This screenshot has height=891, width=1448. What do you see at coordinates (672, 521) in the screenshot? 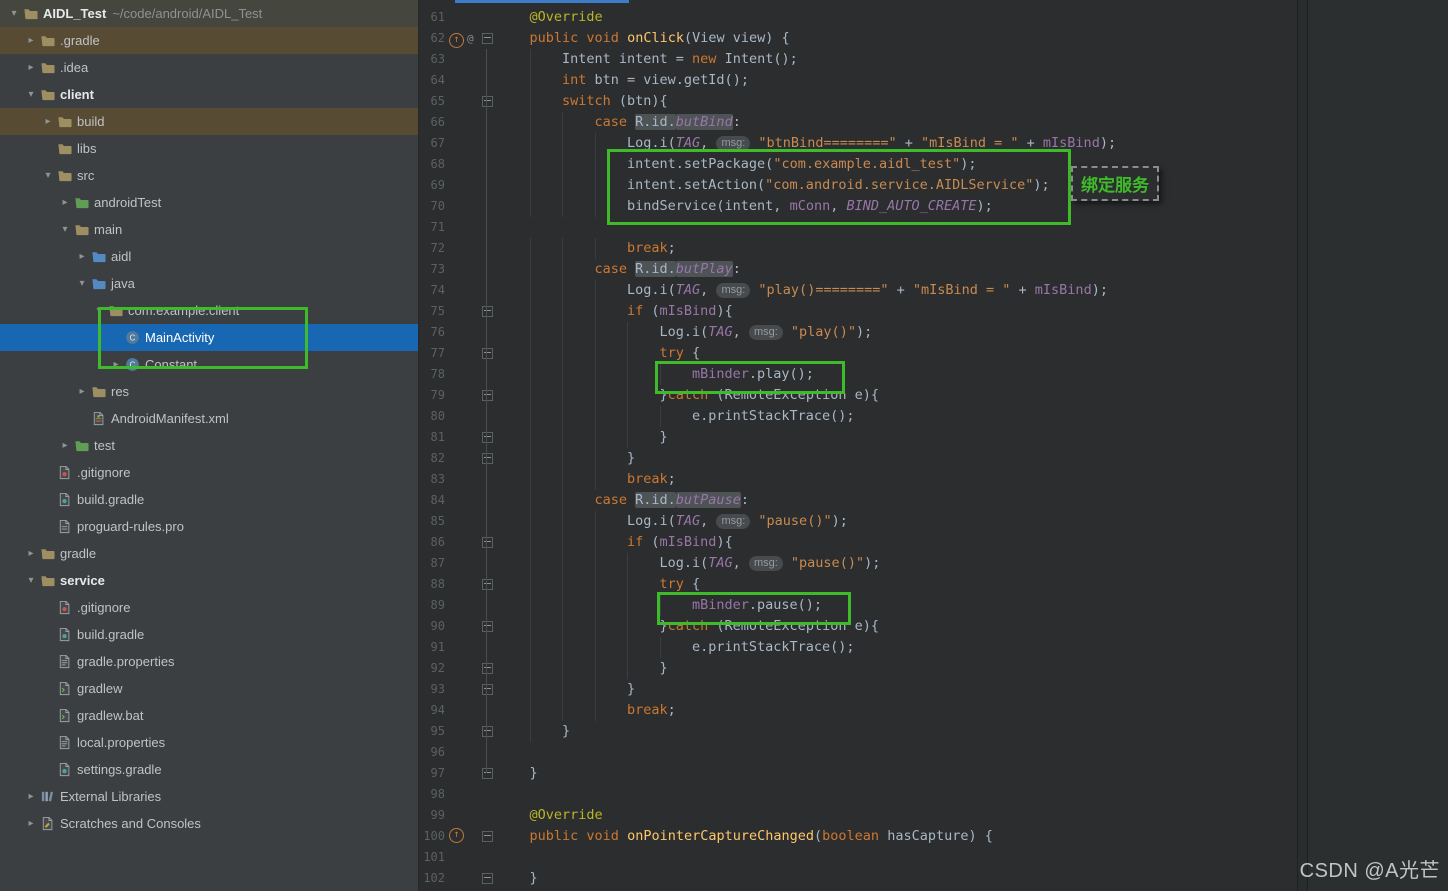
I see `code-text: Log.i(TAG, msg: "pause()");` at bounding box center [672, 521].